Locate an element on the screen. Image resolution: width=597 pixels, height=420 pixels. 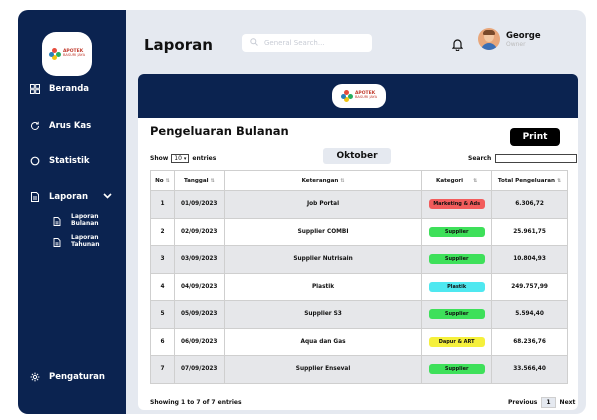
show-entries: Show 10 ▾ entries is located at coordinates (183, 158).